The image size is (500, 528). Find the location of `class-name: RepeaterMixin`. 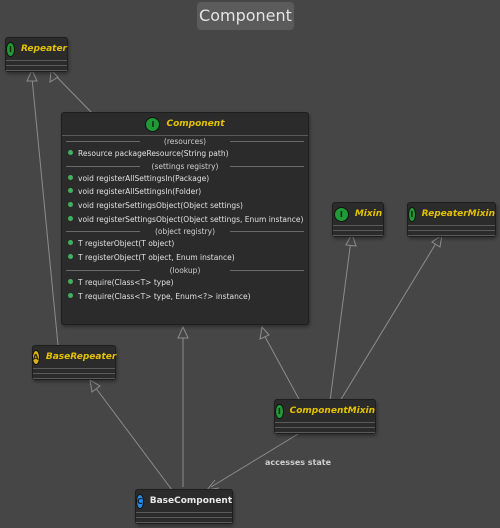

class-name: RepeaterMixin is located at coordinates (458, 214).